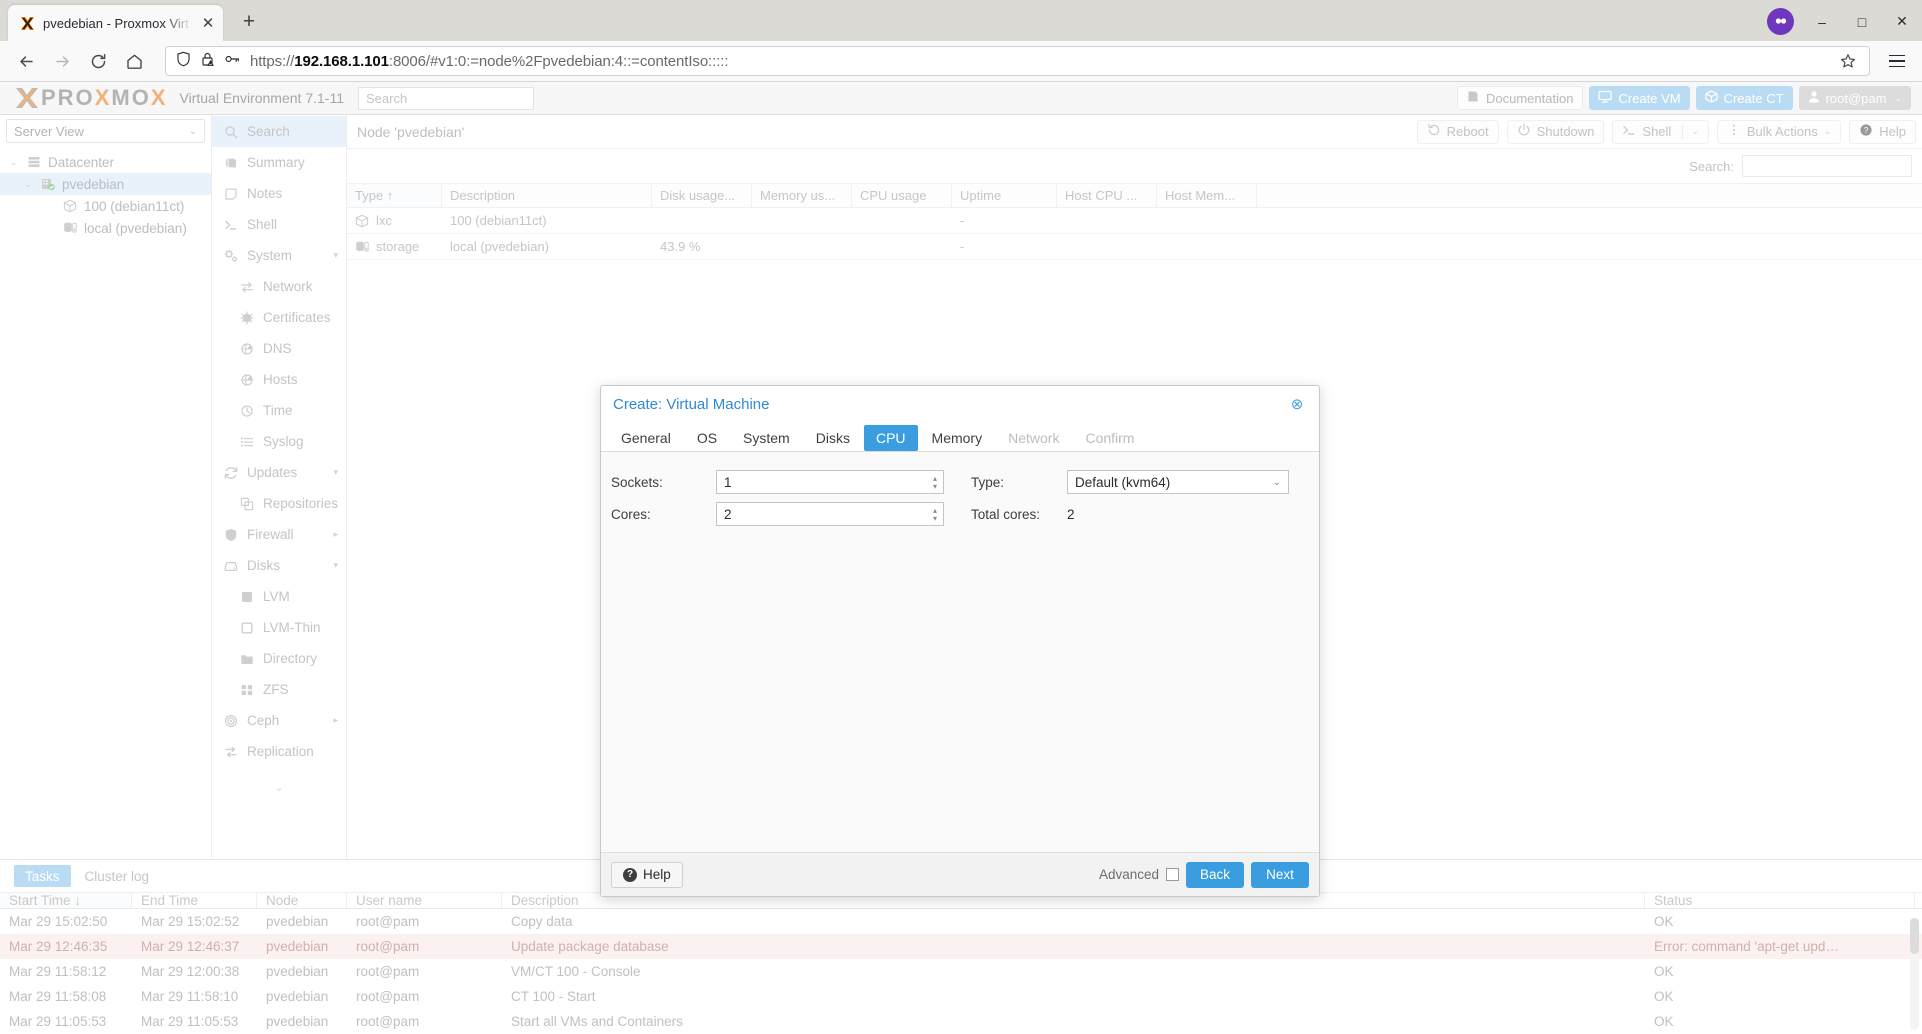 The width and height of the screenshot is (1922, 1034). What do you see at coordinates (646, 438) in the screenshot?
I see `dialog-tab-general: General` at bounding box center [646, 438].